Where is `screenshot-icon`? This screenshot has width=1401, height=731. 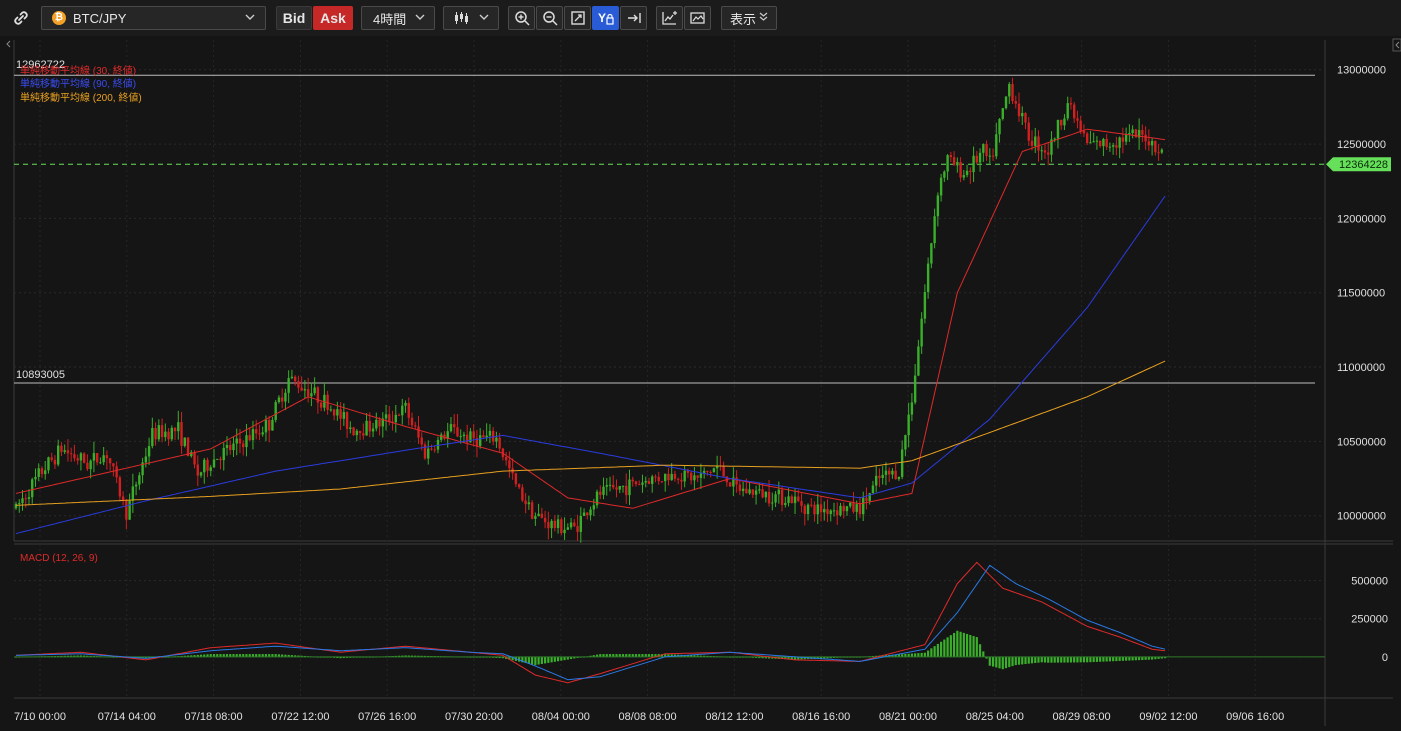
screenshot-icon is located at coordinates (697, 18).